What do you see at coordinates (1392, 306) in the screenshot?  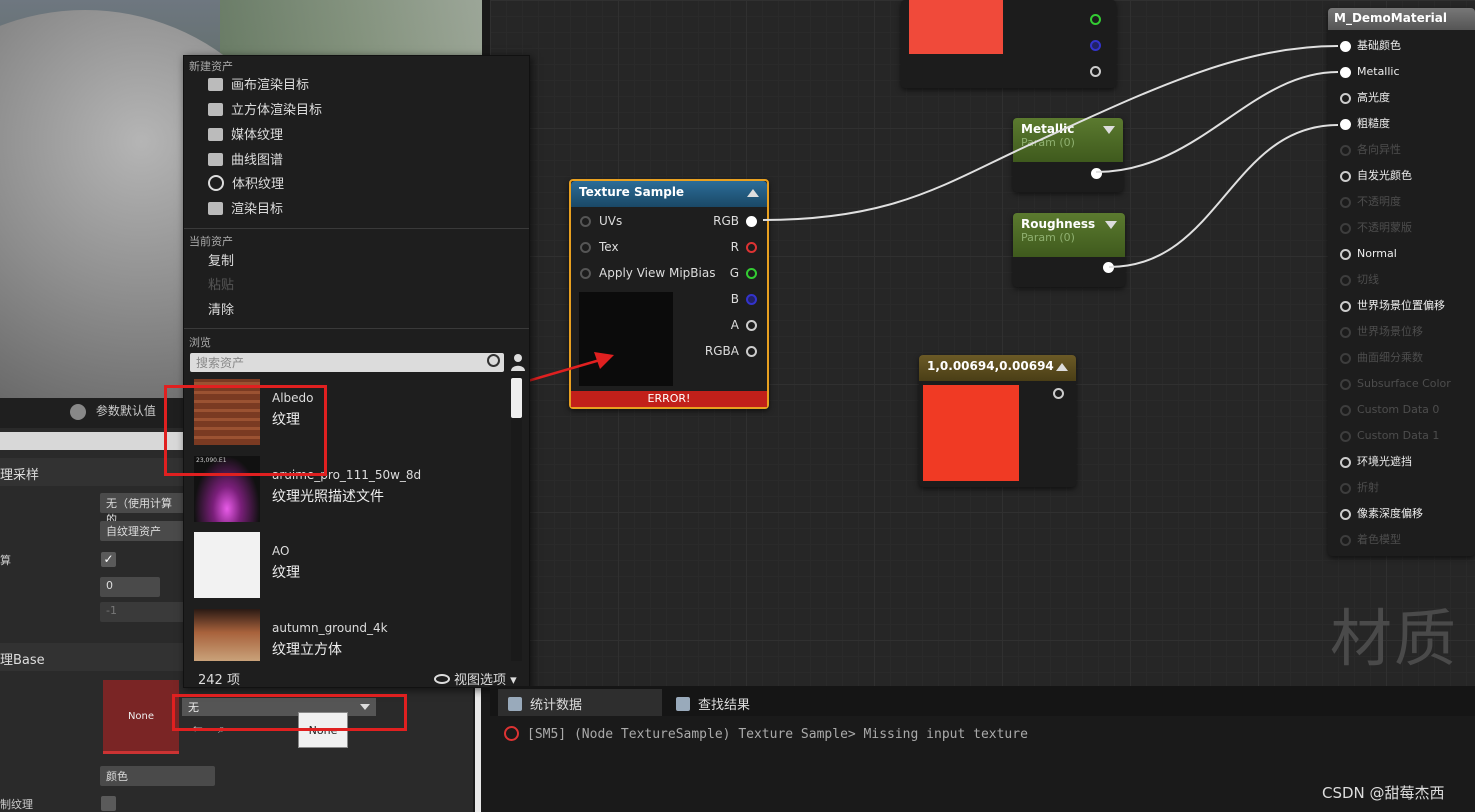 I see `material-pin-row: 世界场景位置偏移` at bounding box center [1392, 306].